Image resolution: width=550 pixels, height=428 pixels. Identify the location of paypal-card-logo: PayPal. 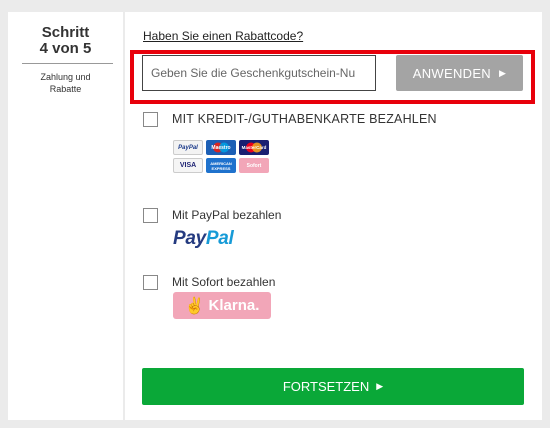
(188, 147).